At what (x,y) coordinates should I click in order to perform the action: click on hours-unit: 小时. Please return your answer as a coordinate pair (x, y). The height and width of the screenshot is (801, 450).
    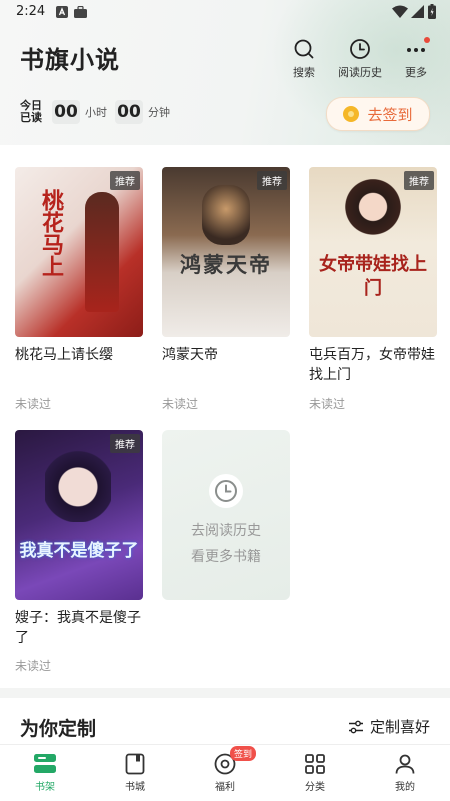
    Looking at the image, I should click on (96, 112).